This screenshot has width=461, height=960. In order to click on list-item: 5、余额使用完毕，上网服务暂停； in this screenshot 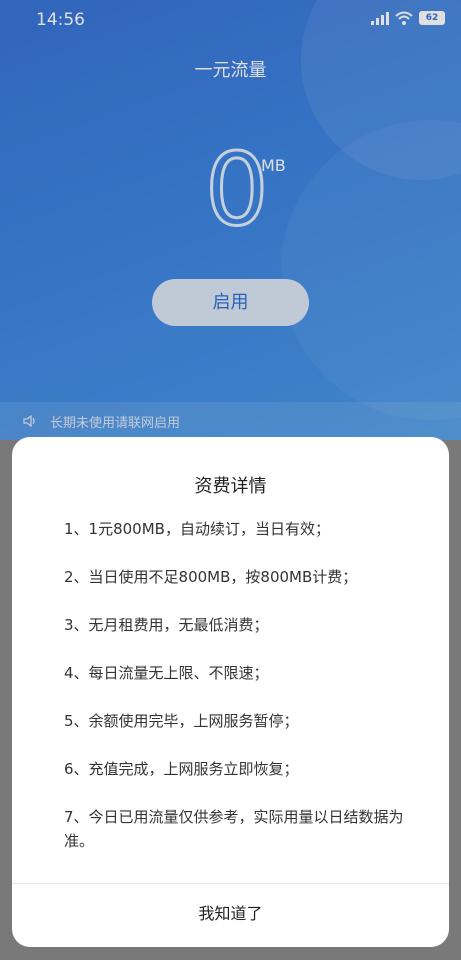, I will do `click(181, 721)`.